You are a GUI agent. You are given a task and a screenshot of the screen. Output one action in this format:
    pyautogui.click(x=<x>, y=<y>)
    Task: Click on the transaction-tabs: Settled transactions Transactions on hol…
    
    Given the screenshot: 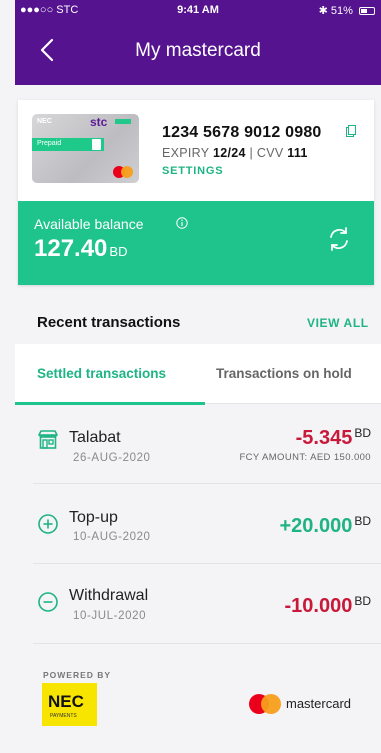 What is the action you would take?
    pyautogui.click(x=198, y=374)
    